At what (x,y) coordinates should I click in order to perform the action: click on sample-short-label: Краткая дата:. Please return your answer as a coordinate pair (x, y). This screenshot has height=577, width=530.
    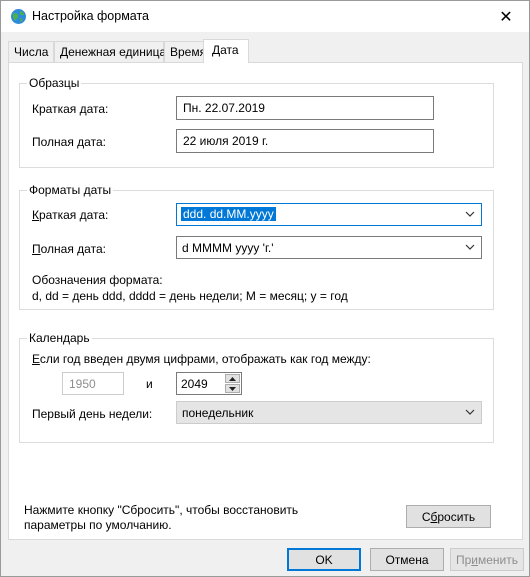
    Looking at the image, I should click on (70, 109).